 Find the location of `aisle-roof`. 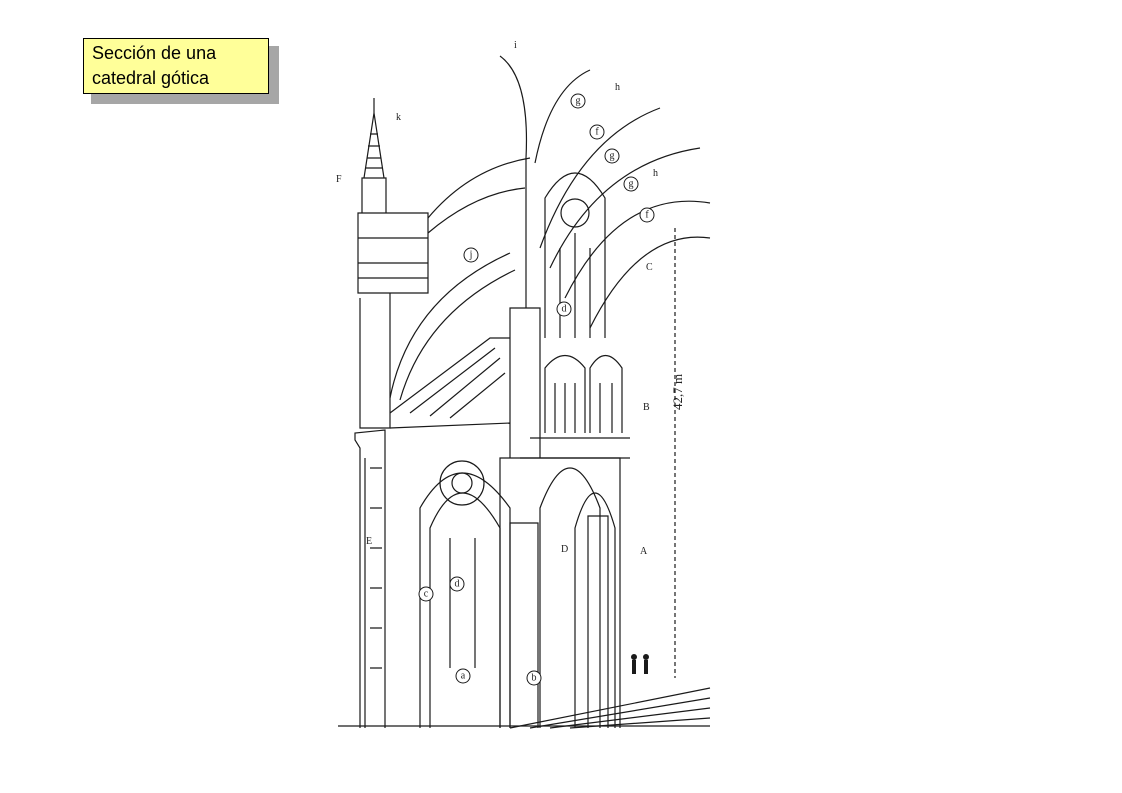

aisle-roof is located at coordinates (450, 383).